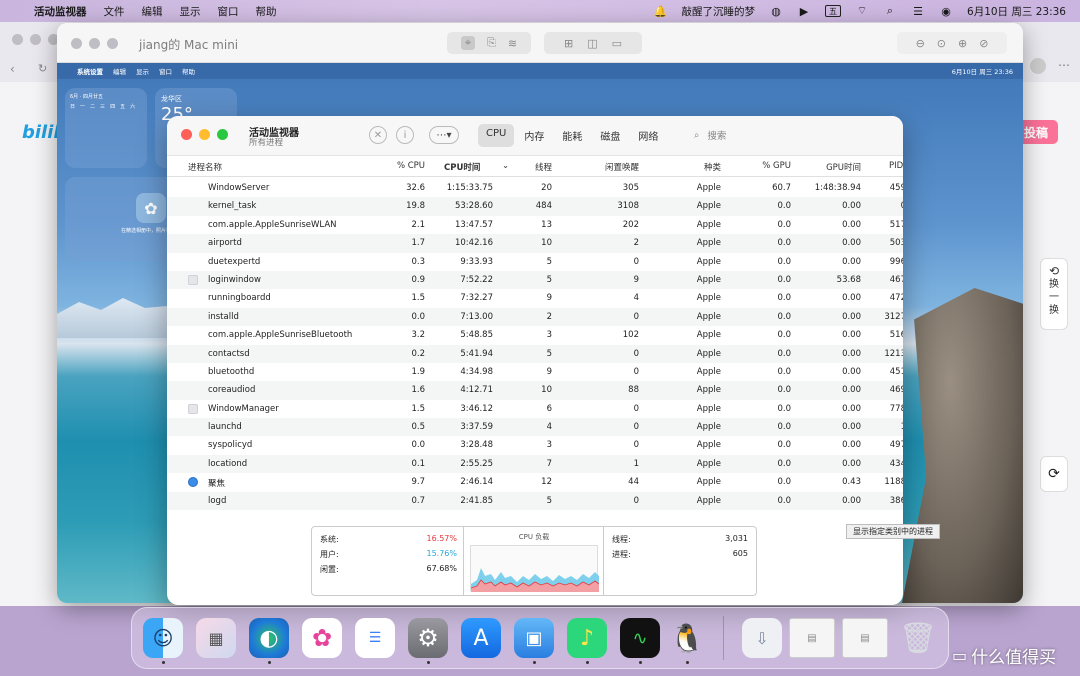 The image size is (1080, 676). I want to click on app-store-icon: A, so click(481, 638).